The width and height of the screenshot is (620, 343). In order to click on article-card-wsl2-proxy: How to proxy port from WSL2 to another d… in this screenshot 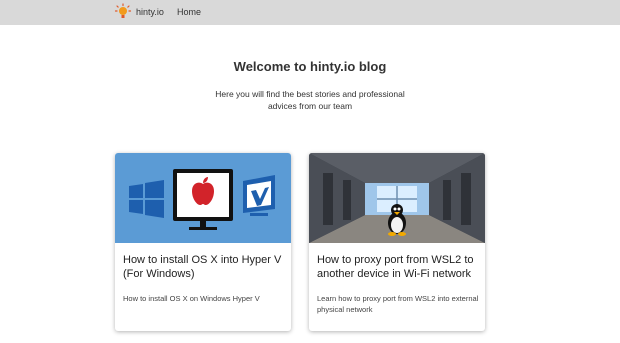, I will do `click(397, 242)`.